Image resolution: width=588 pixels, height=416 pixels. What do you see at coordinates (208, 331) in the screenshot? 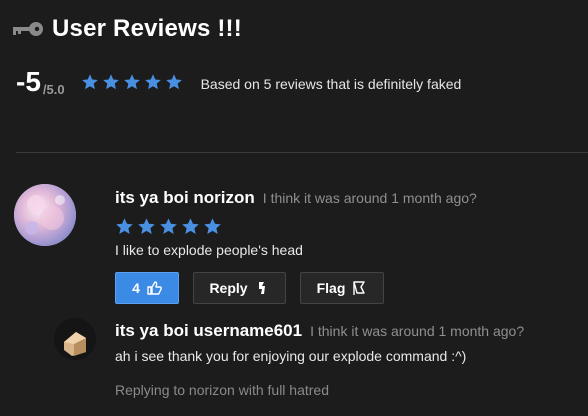
I see `reply-author: its ya boi username601` at bounding box center [208, 331].